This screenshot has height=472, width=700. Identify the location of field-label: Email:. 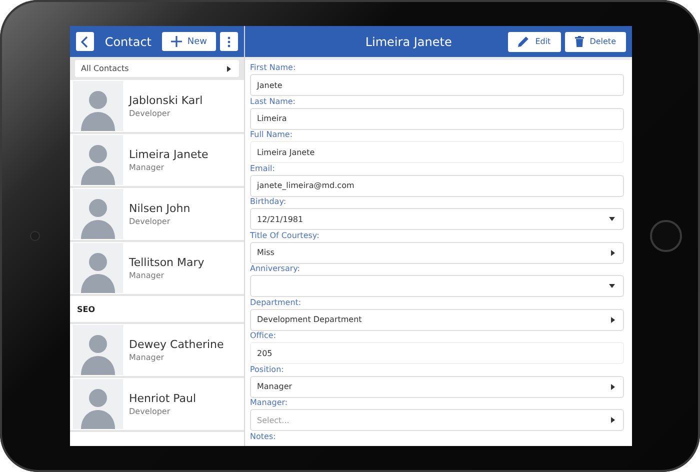
(263, 169).